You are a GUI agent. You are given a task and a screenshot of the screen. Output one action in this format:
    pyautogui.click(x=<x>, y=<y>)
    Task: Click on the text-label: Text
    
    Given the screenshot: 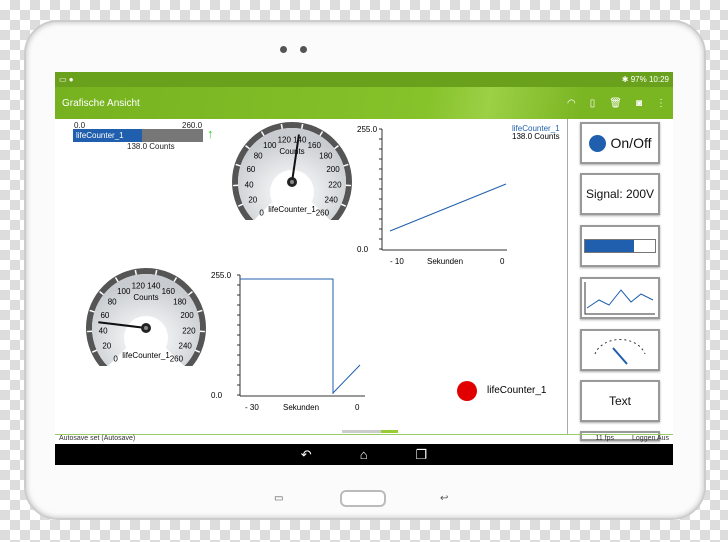 What is the action you would take?
    pyautogui.click(x=619, y=401)
    